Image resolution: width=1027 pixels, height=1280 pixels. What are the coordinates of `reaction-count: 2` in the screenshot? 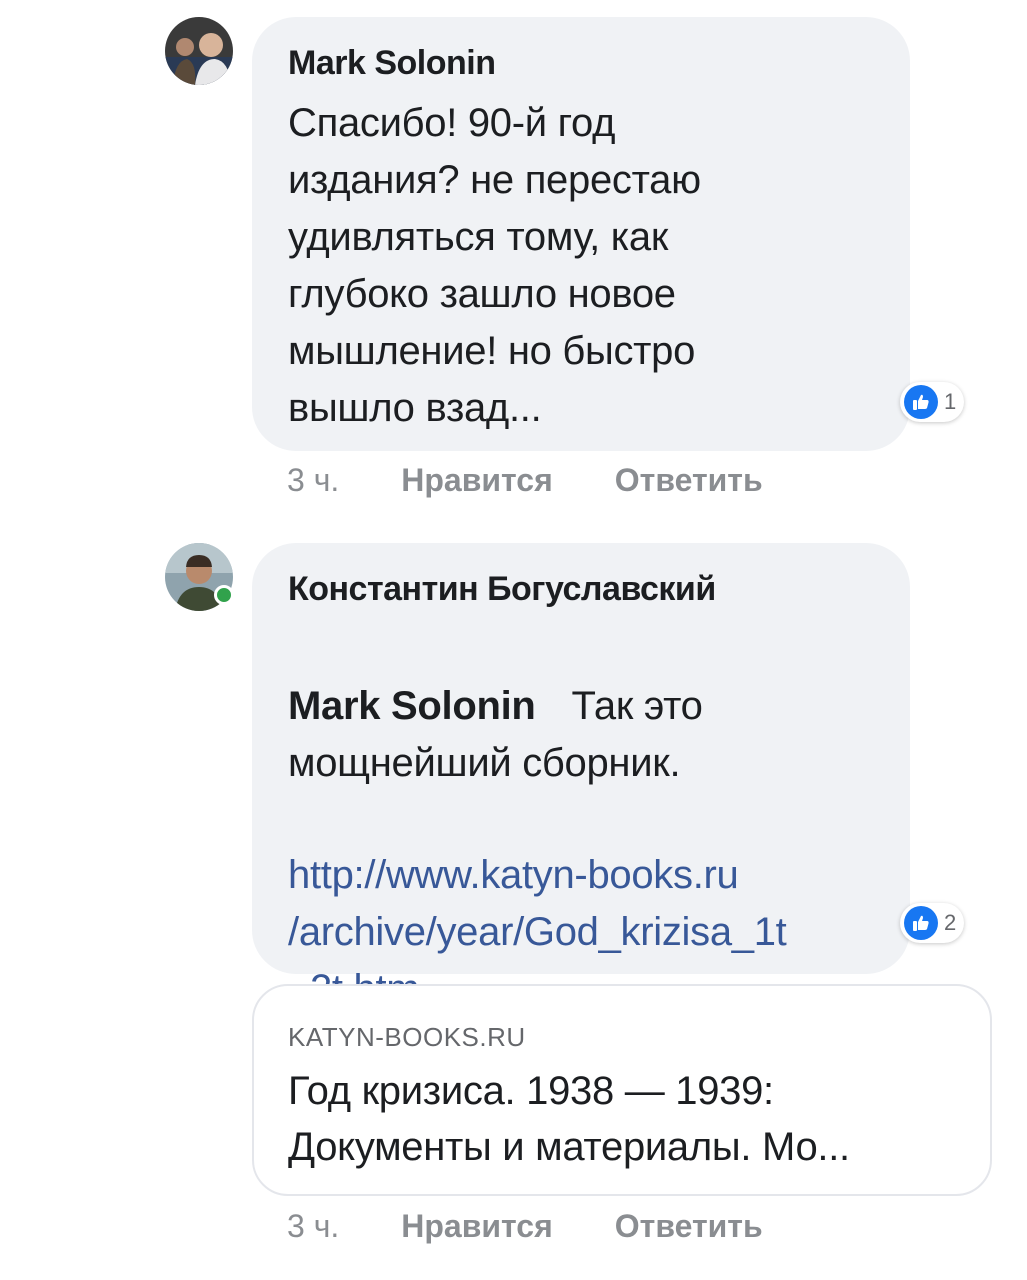 It's located at (950, 922).